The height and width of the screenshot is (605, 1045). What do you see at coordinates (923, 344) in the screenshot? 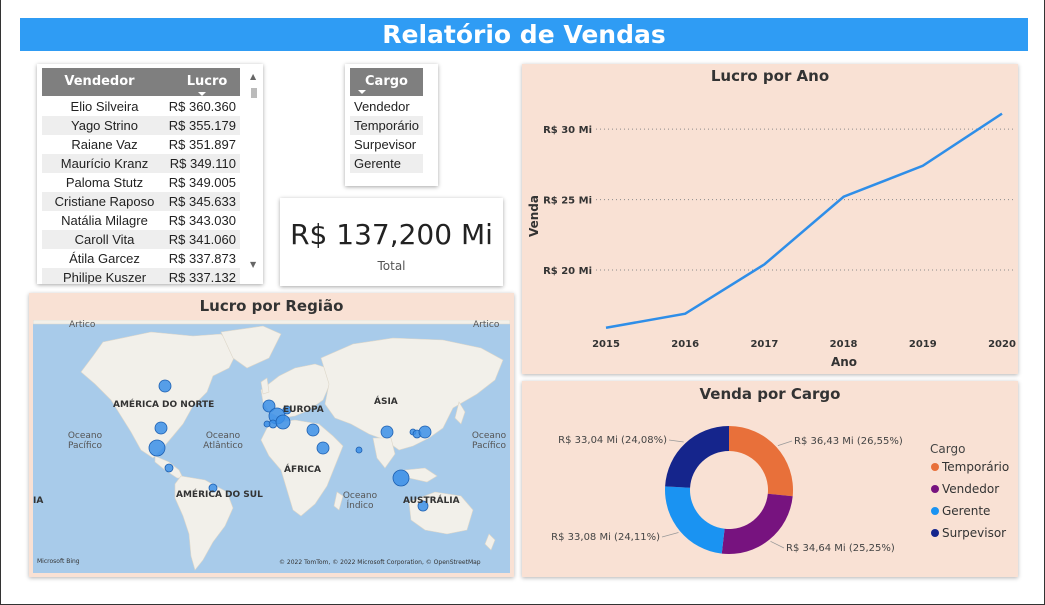
I see `x-tick-label: 2019` at bounding box center [923, 344].